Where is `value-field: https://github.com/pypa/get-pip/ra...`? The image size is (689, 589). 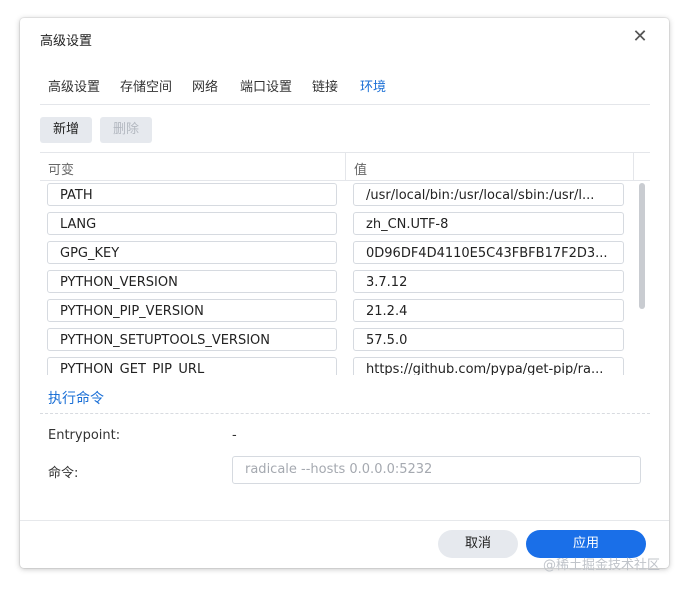 value-field: https://github.com/pypa/get-pip/ra... is located at coordinates (488, 366).